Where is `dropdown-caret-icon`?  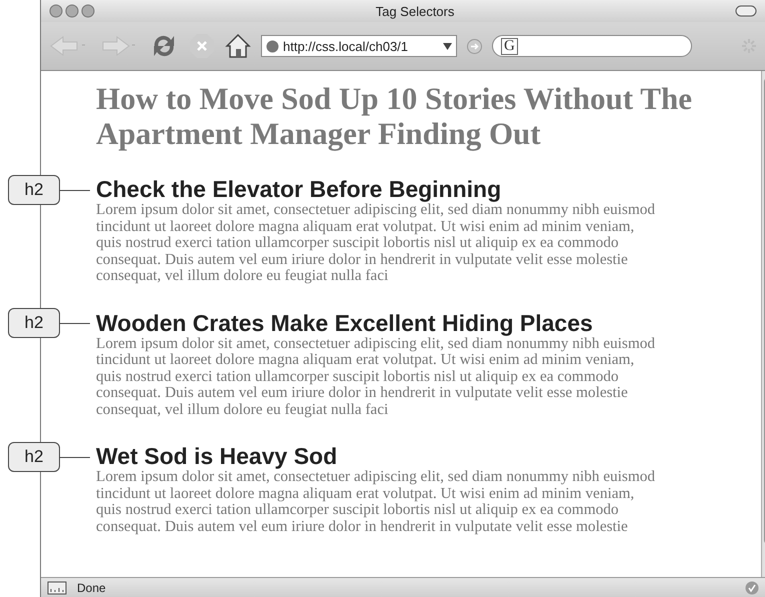
dropdown-caret-icon is located at coordinates (447, 46).